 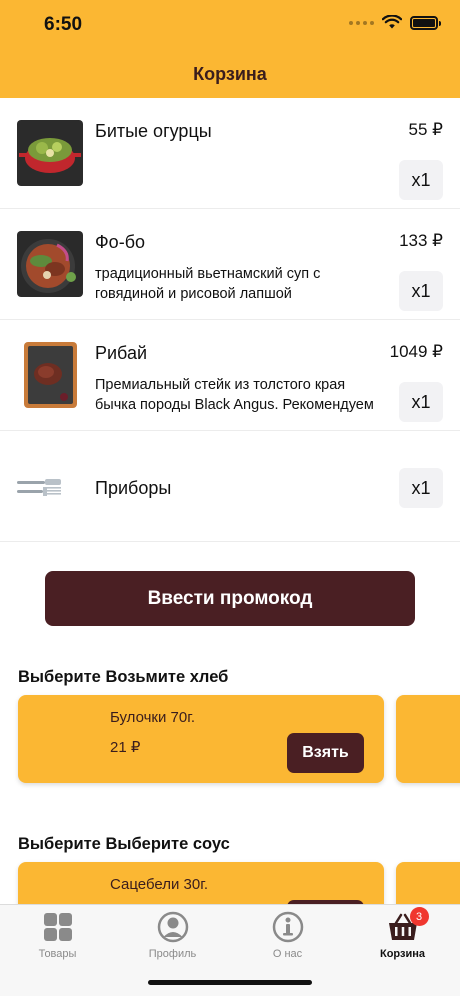 What do you see at coordinates (133, 488) in the screenshot?
I see `item-name: Приборы` at bounding box center [133, 488].